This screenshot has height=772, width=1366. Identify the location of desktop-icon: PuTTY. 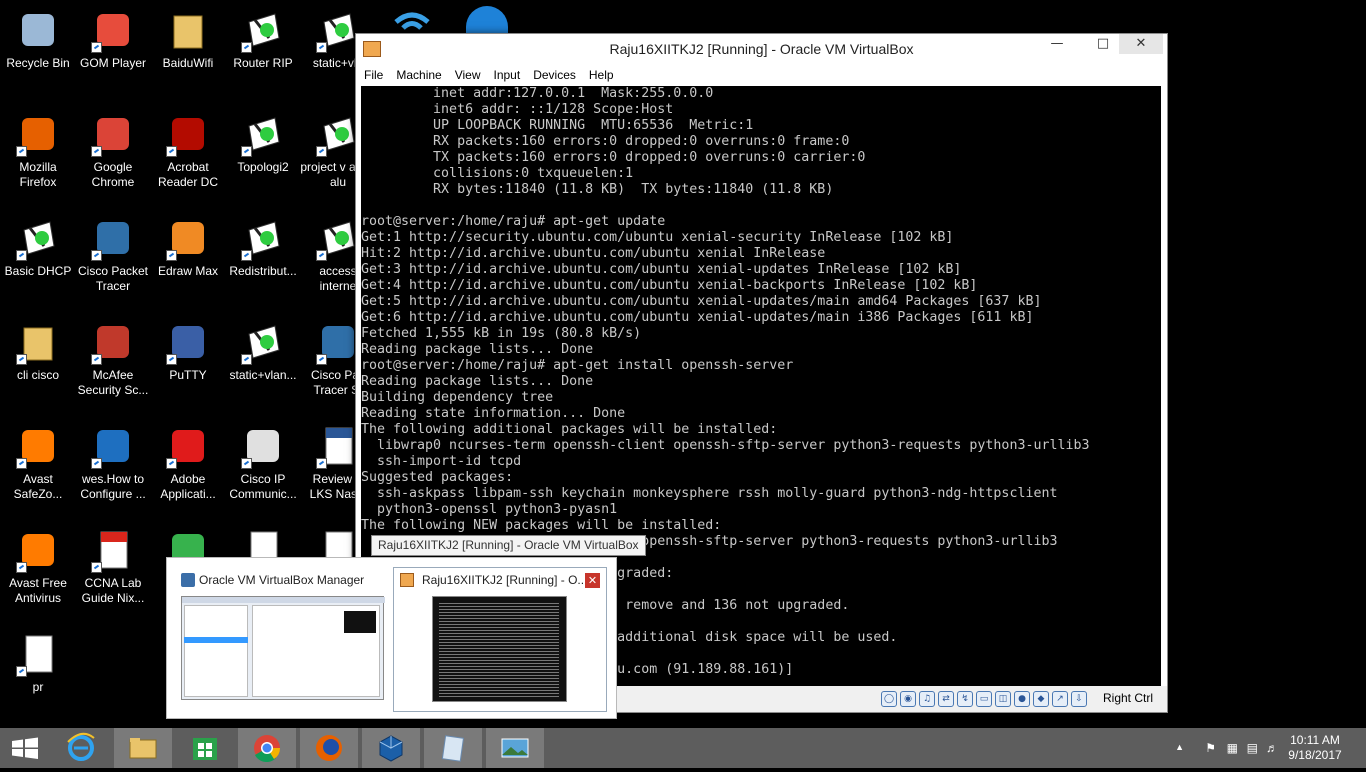
(188, 349).